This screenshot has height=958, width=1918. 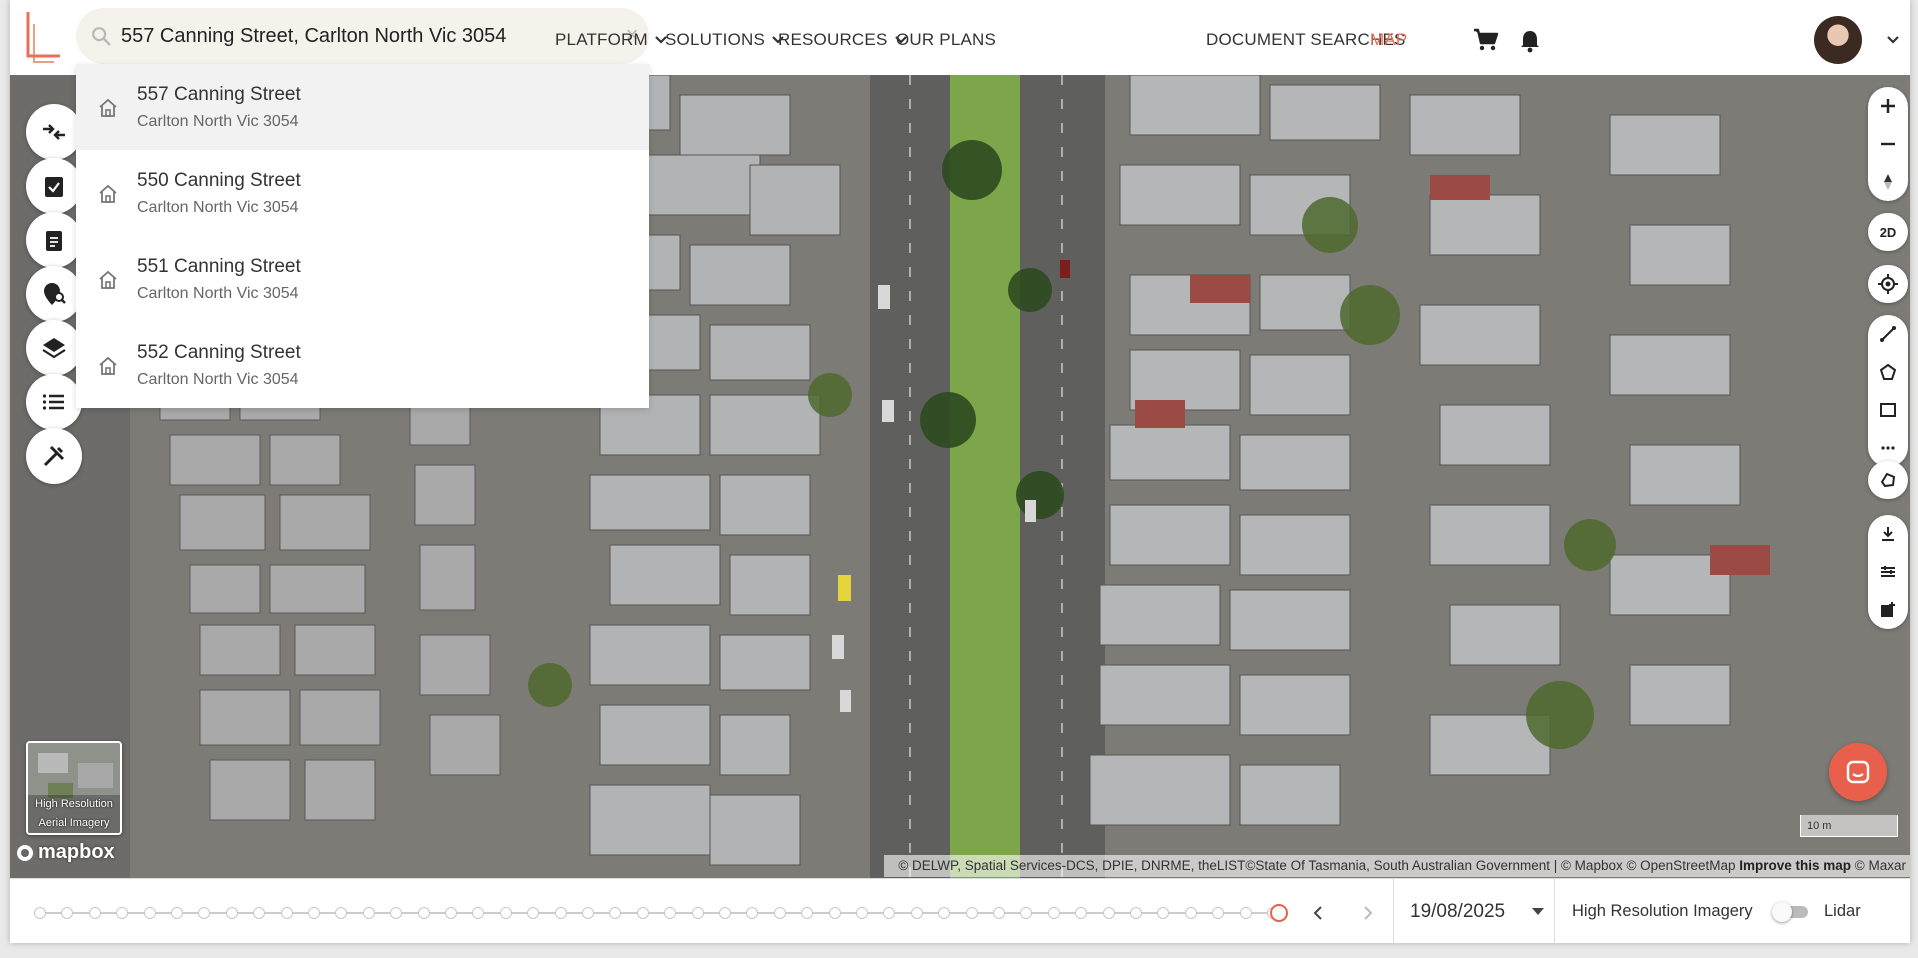 I want to click on layers-button, so click(x=54, y=348).